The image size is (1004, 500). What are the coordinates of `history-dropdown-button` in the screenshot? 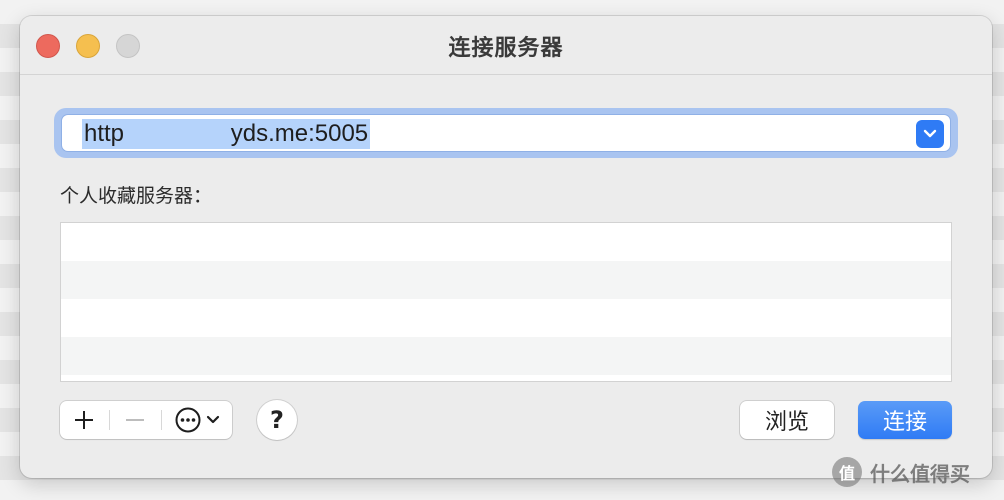 It's located at (930, 134).